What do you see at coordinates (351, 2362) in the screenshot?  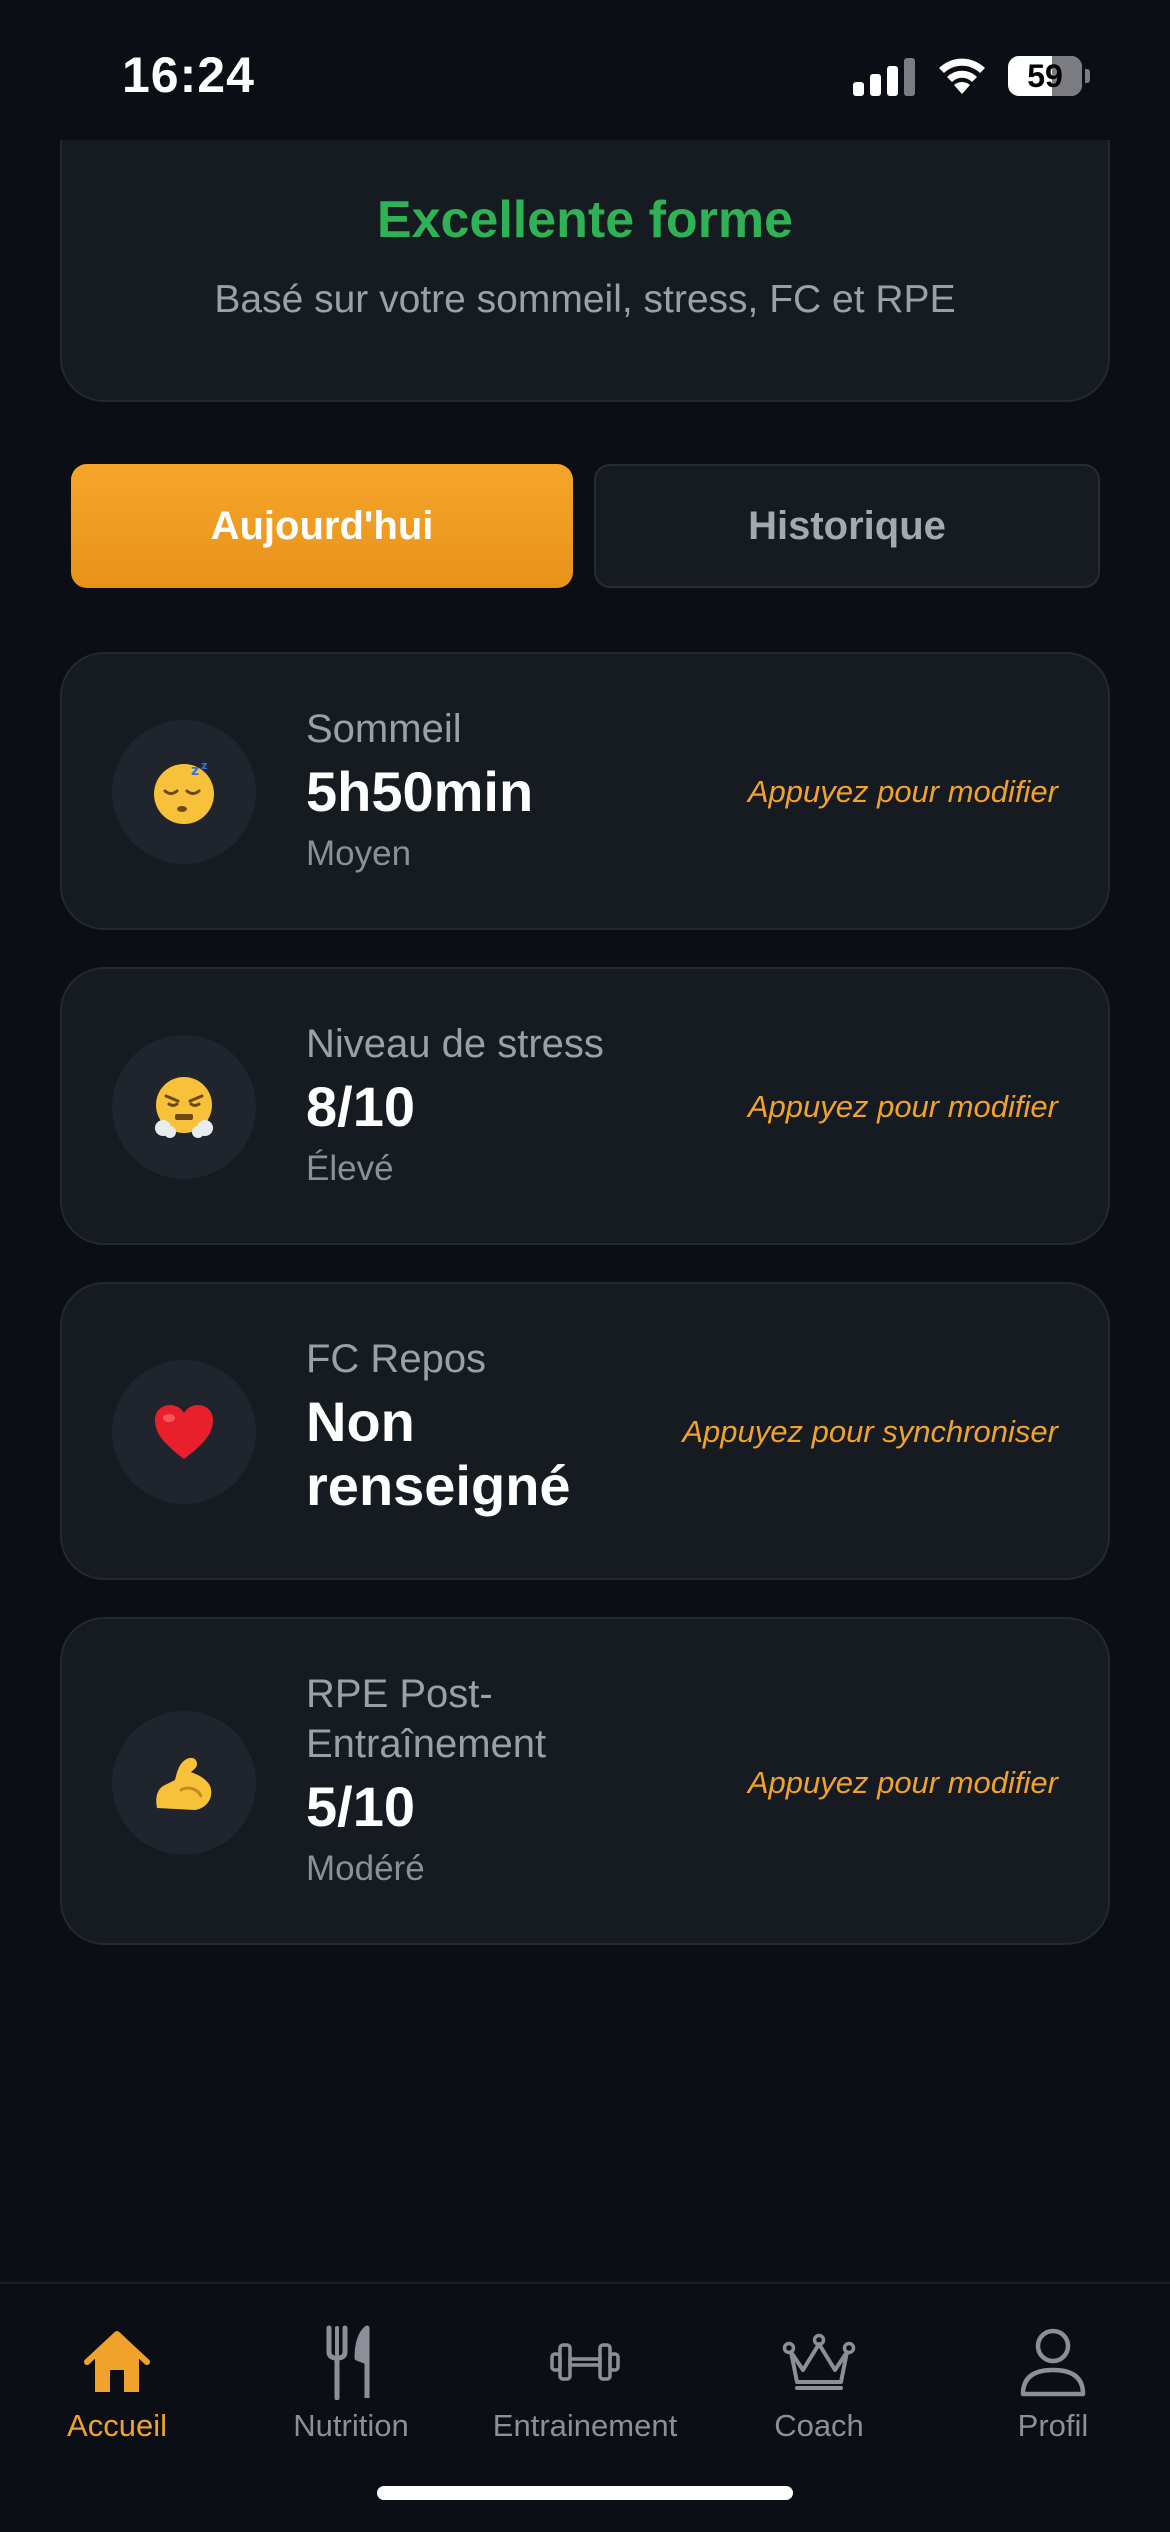 I see `fork-knife-icon` at bounding box center [351, 2362].